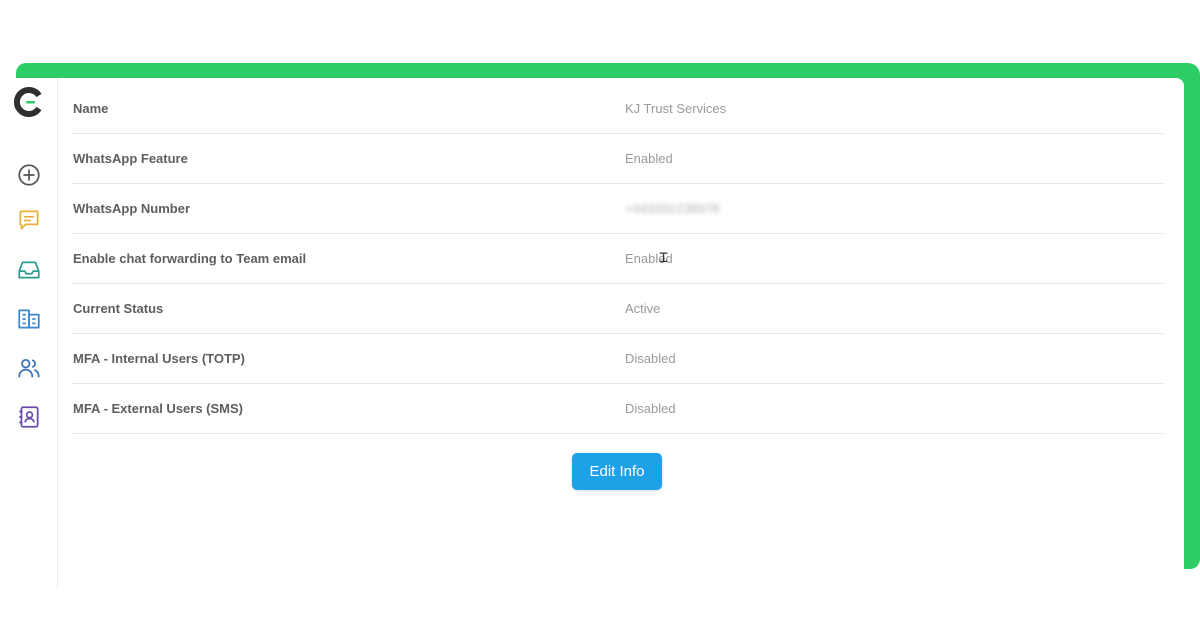  I want to click on detail-label: Name, so click(91, 108).